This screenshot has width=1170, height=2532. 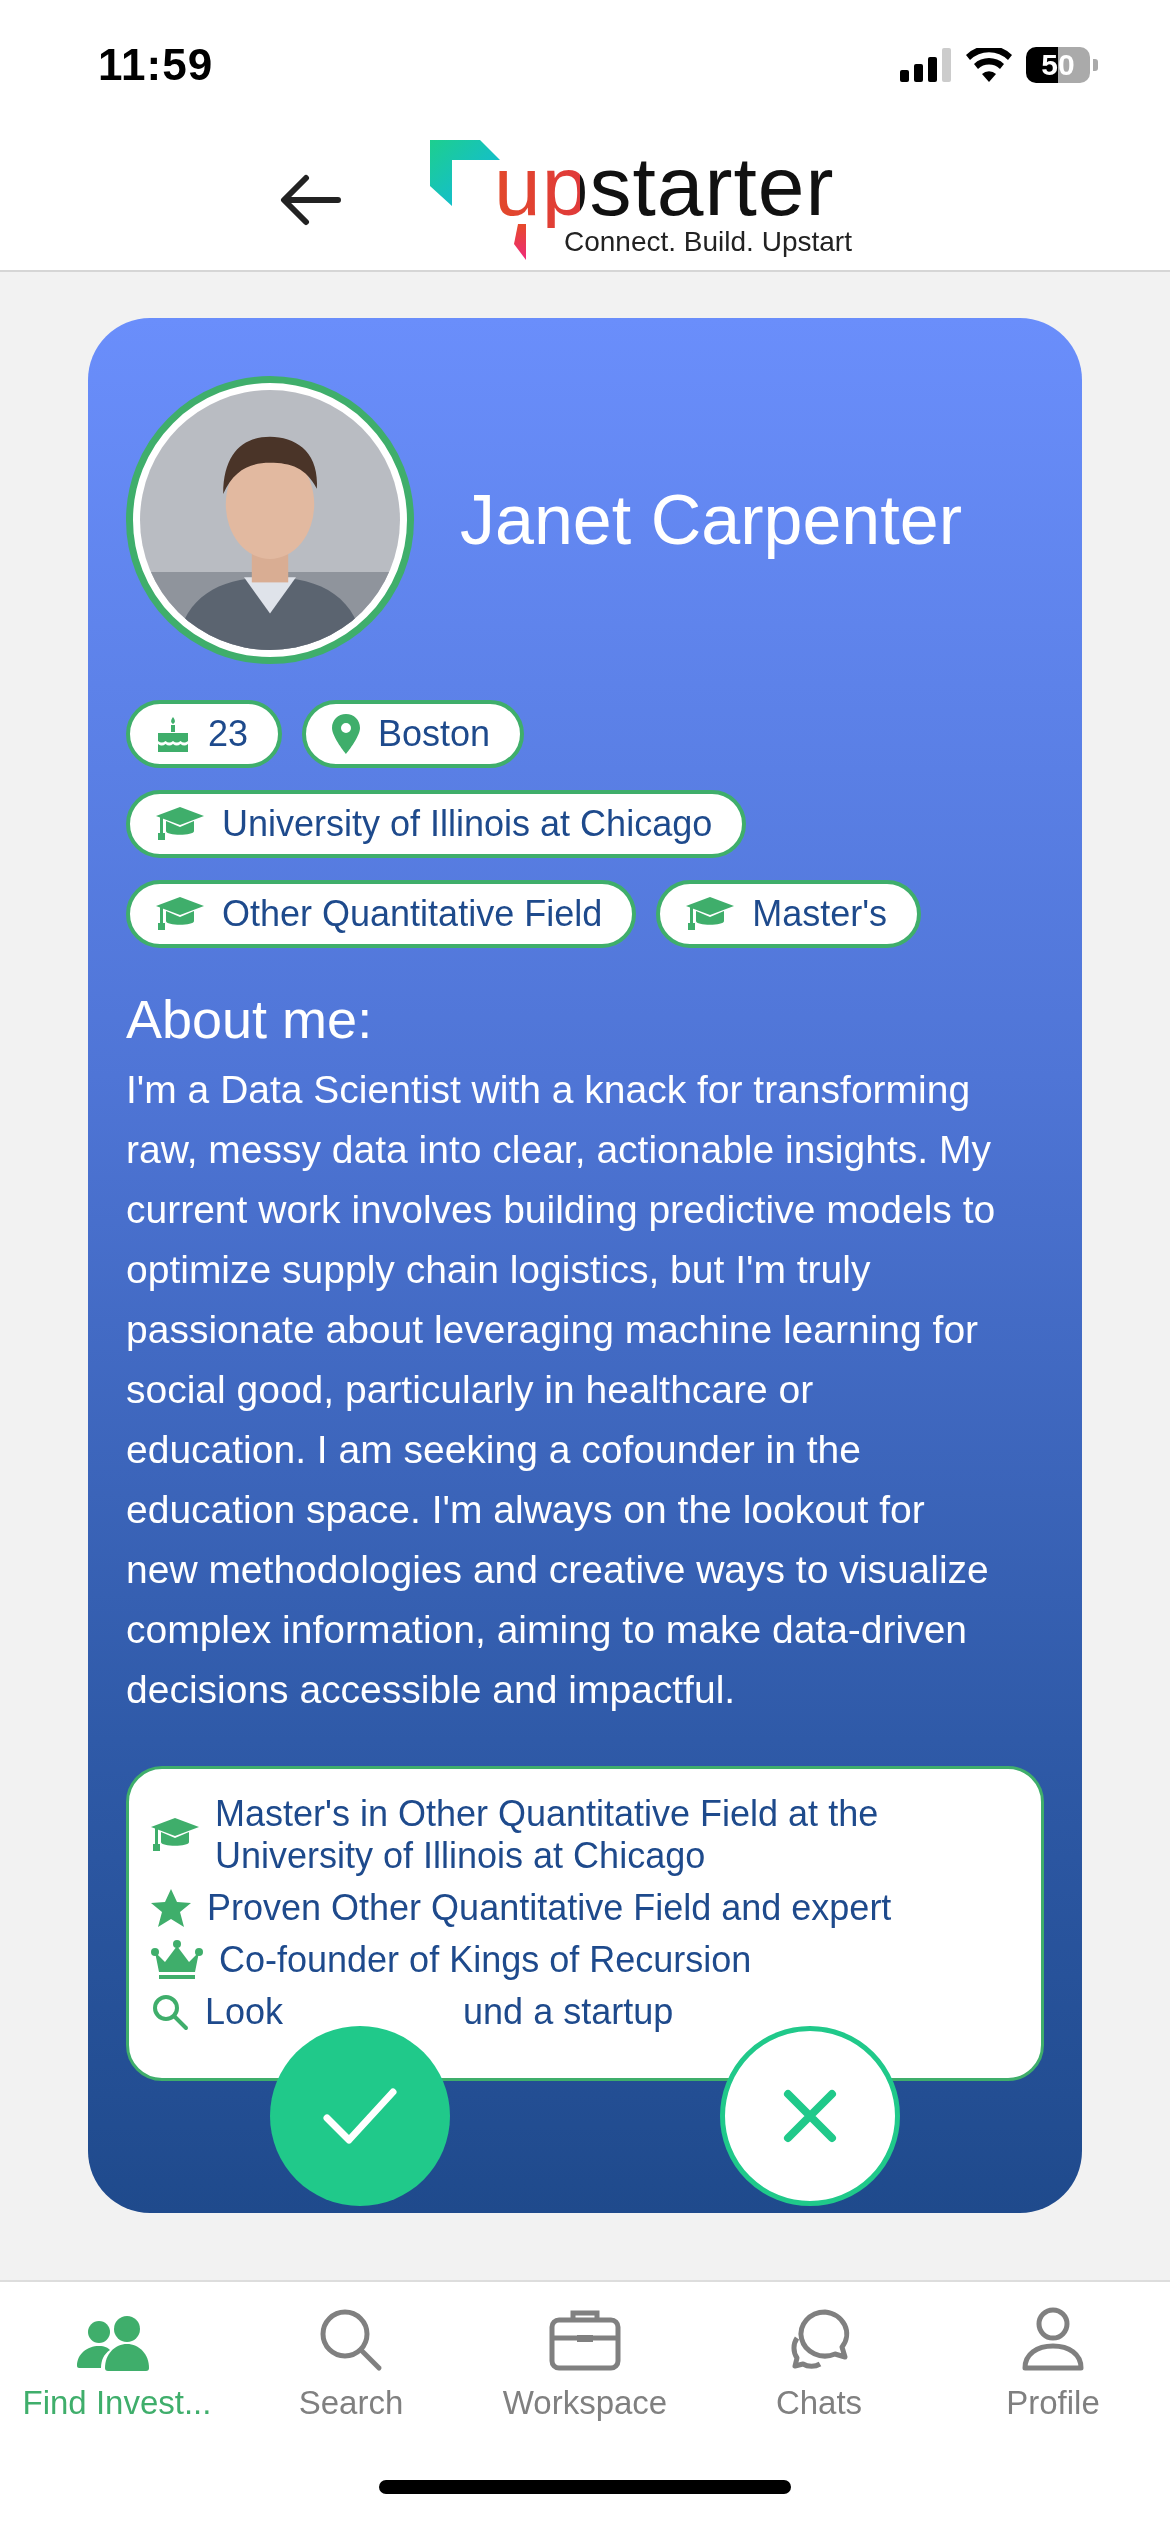 What do you see at coordinates (810, 2116) in the screenshot?
I see `close-icon` at bounding box center [810, 2116].